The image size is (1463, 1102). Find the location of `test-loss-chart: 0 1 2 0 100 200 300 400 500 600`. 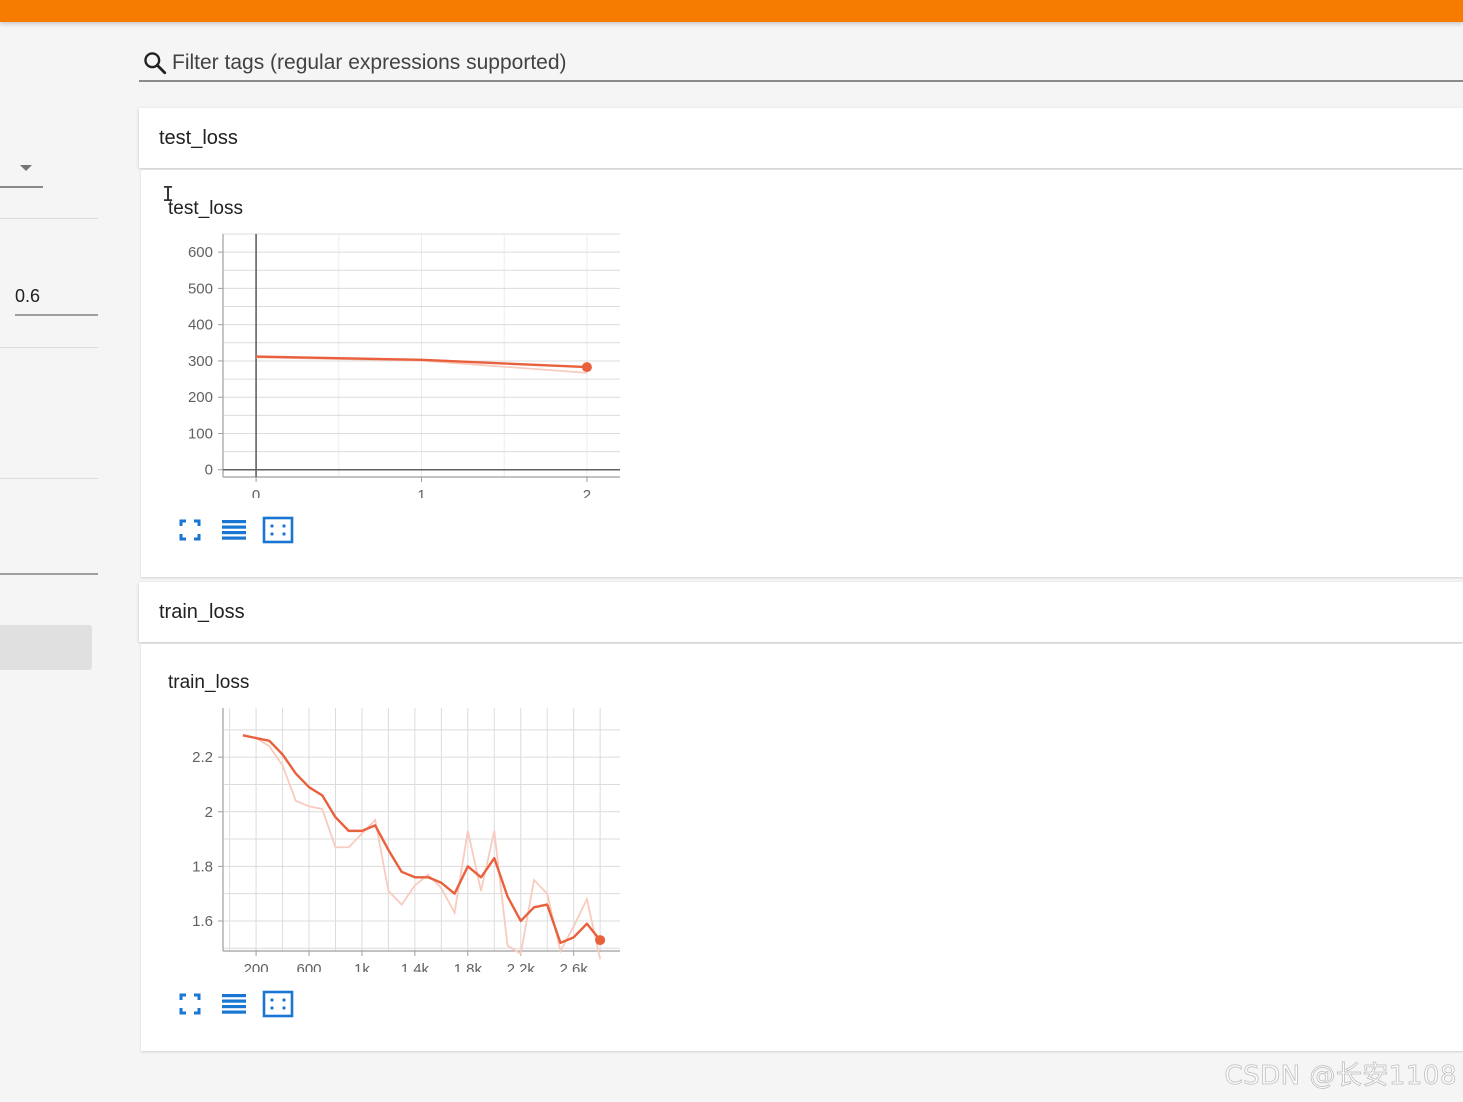

test-loss-chart: 0 1 2 0 100 200 300 400 500 600 is located at coordinates (398, 363).